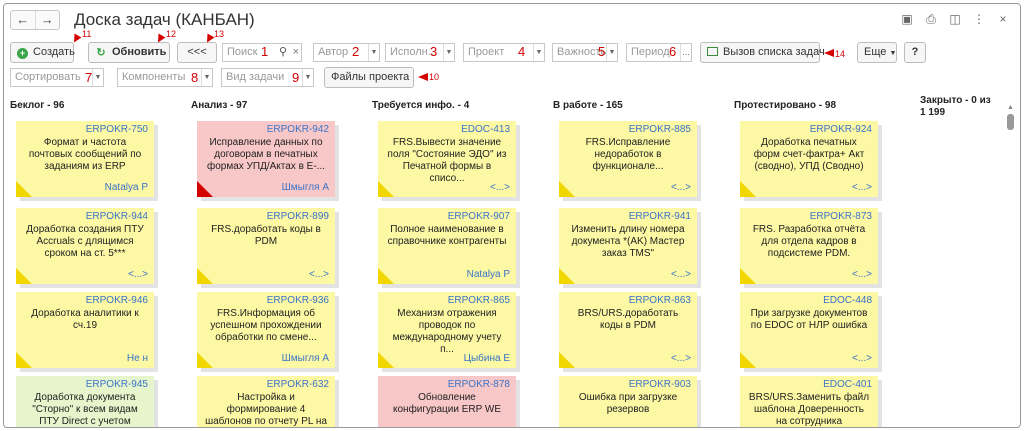 Image resolution: width=1024 pixels, height=431 pixels. I want to click on marker-2: 2, so click(356, 51).